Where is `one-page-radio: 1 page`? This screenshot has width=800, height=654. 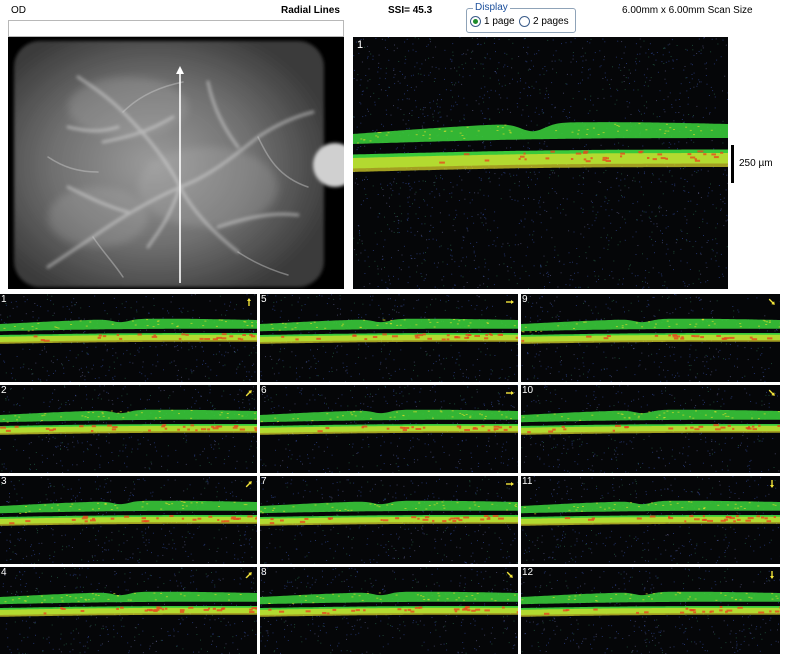
one-page-radio: 1 page is located at coordinates (492, 21).